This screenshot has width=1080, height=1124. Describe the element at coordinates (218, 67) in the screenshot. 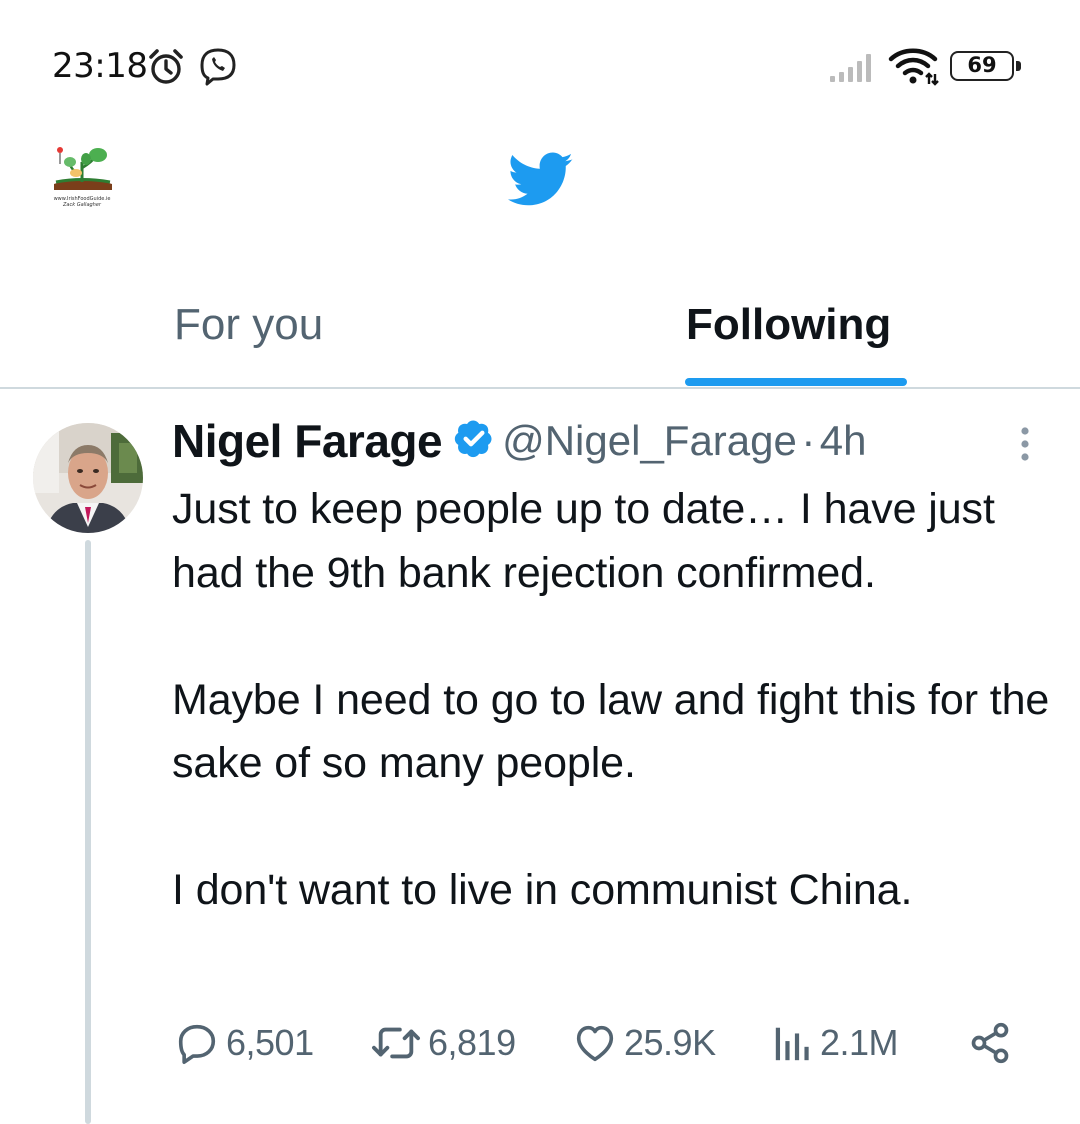

I see `viber-icon` at that location.